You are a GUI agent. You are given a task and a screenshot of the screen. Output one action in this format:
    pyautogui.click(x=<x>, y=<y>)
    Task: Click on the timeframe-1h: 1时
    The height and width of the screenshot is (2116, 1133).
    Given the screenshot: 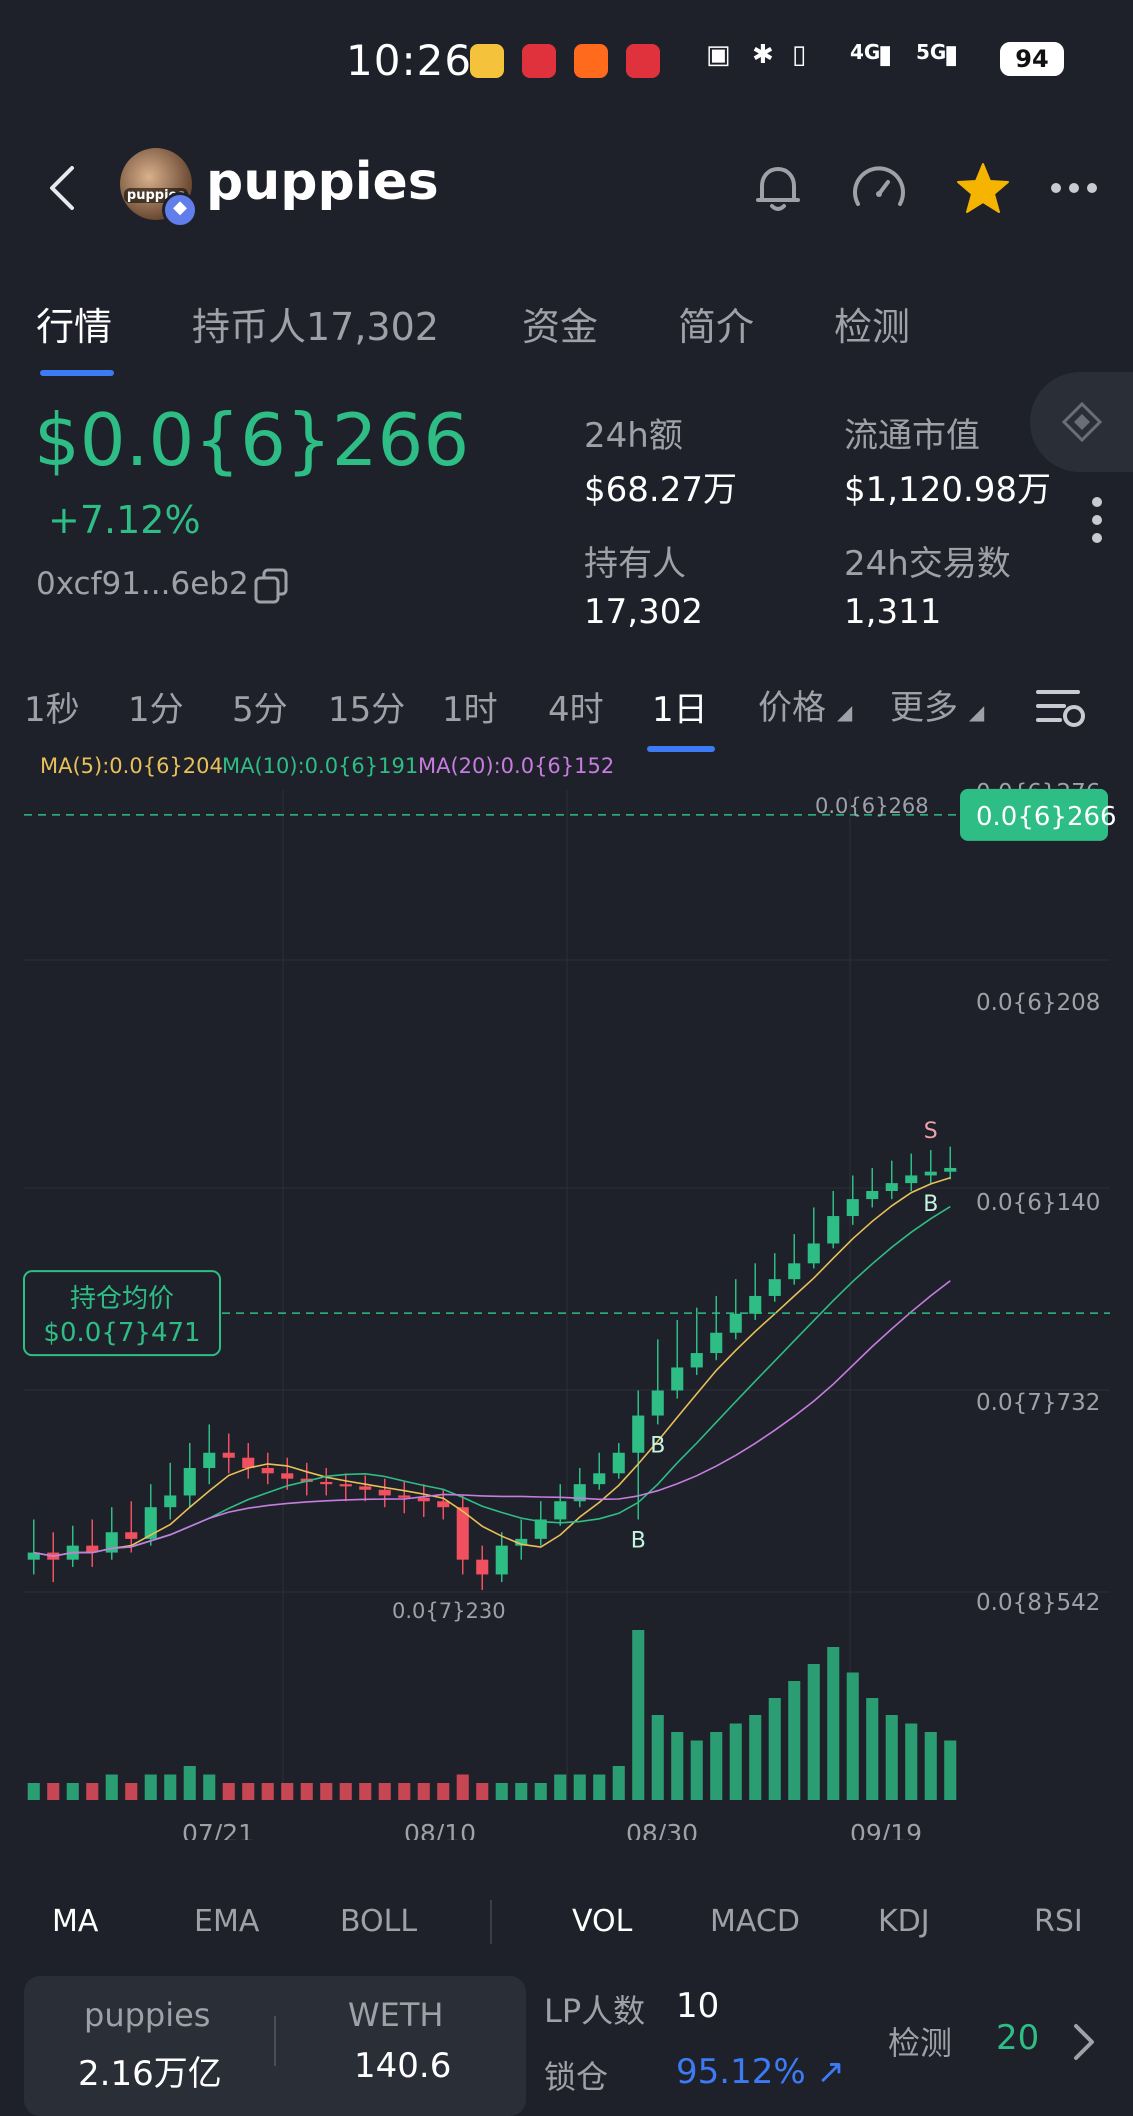 What is the action you would take?
    pyautogui.click(x=470, y=706)
    